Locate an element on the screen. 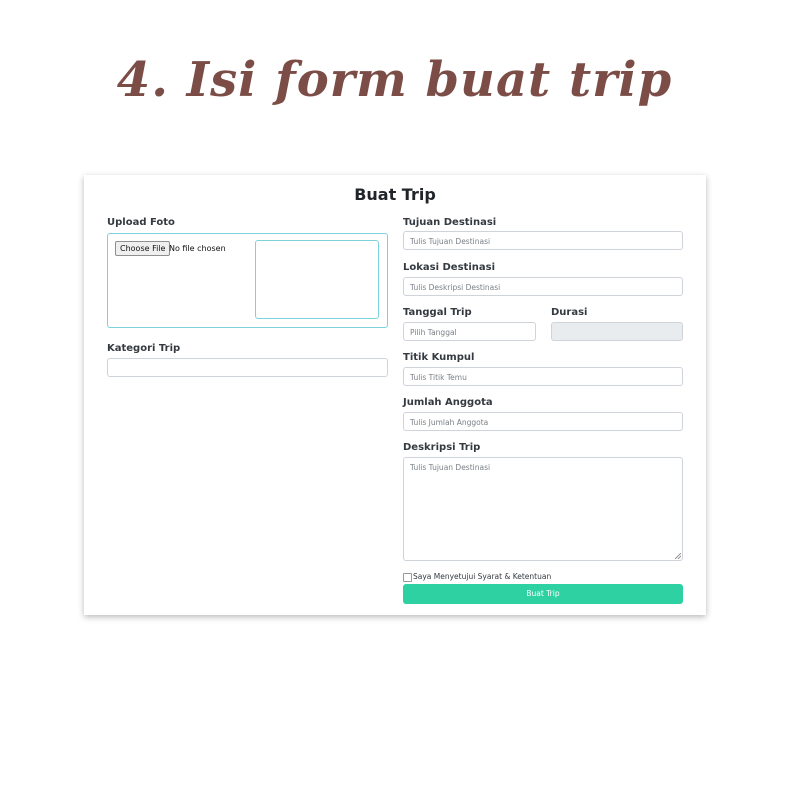 Image resolution: width=789 pixels, height=789 pixels. trip-date-label: Tanggal Trip is located at coordinates (437, 312).